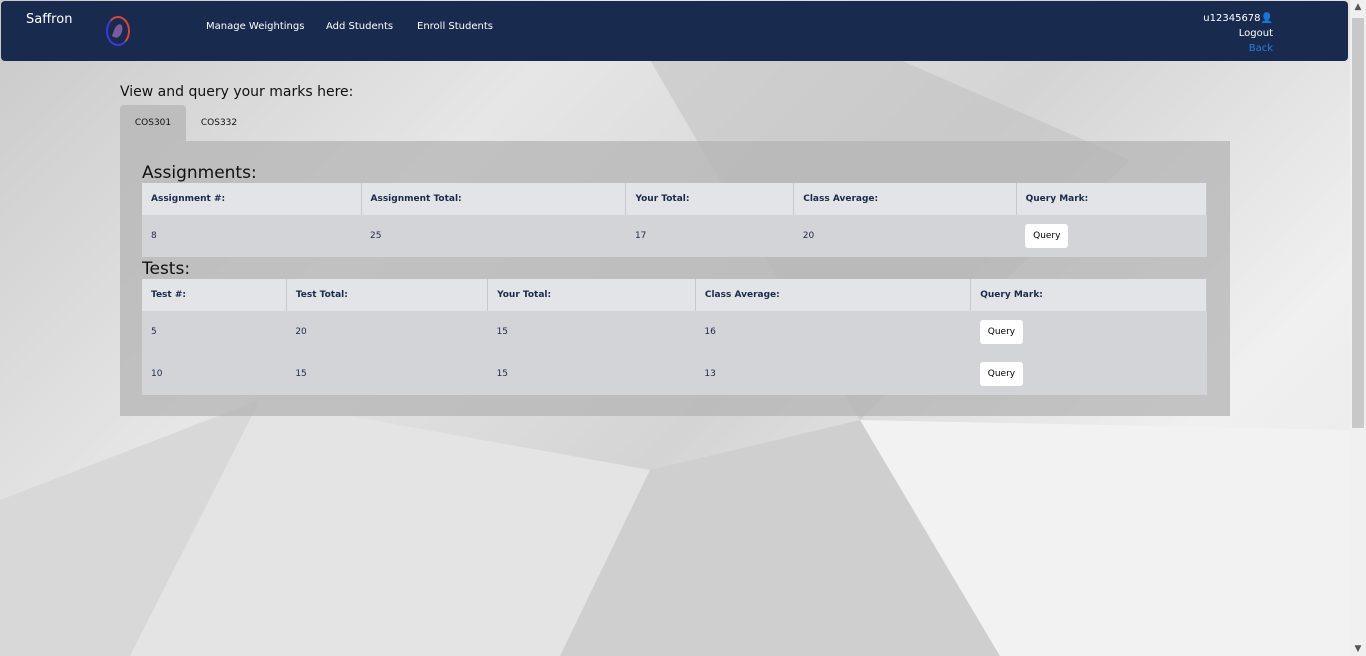 This screenshot has width=1366, height=656. I want to click on table-row: 10 15 15 13 Query, so click(674, 374).